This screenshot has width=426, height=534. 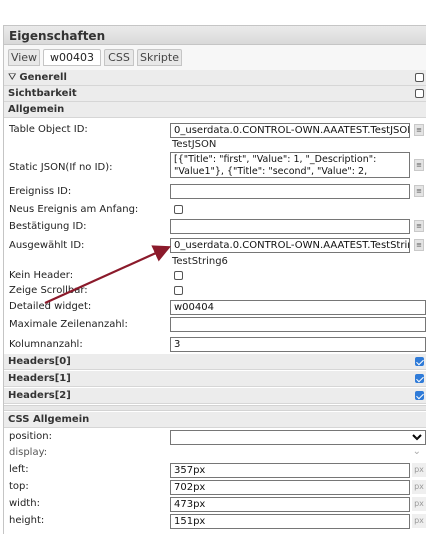 What do you see at coordinates (159, 57) in the screenshot?
I see `tab-skripte: Skripte` at bounding box center [159, 57].